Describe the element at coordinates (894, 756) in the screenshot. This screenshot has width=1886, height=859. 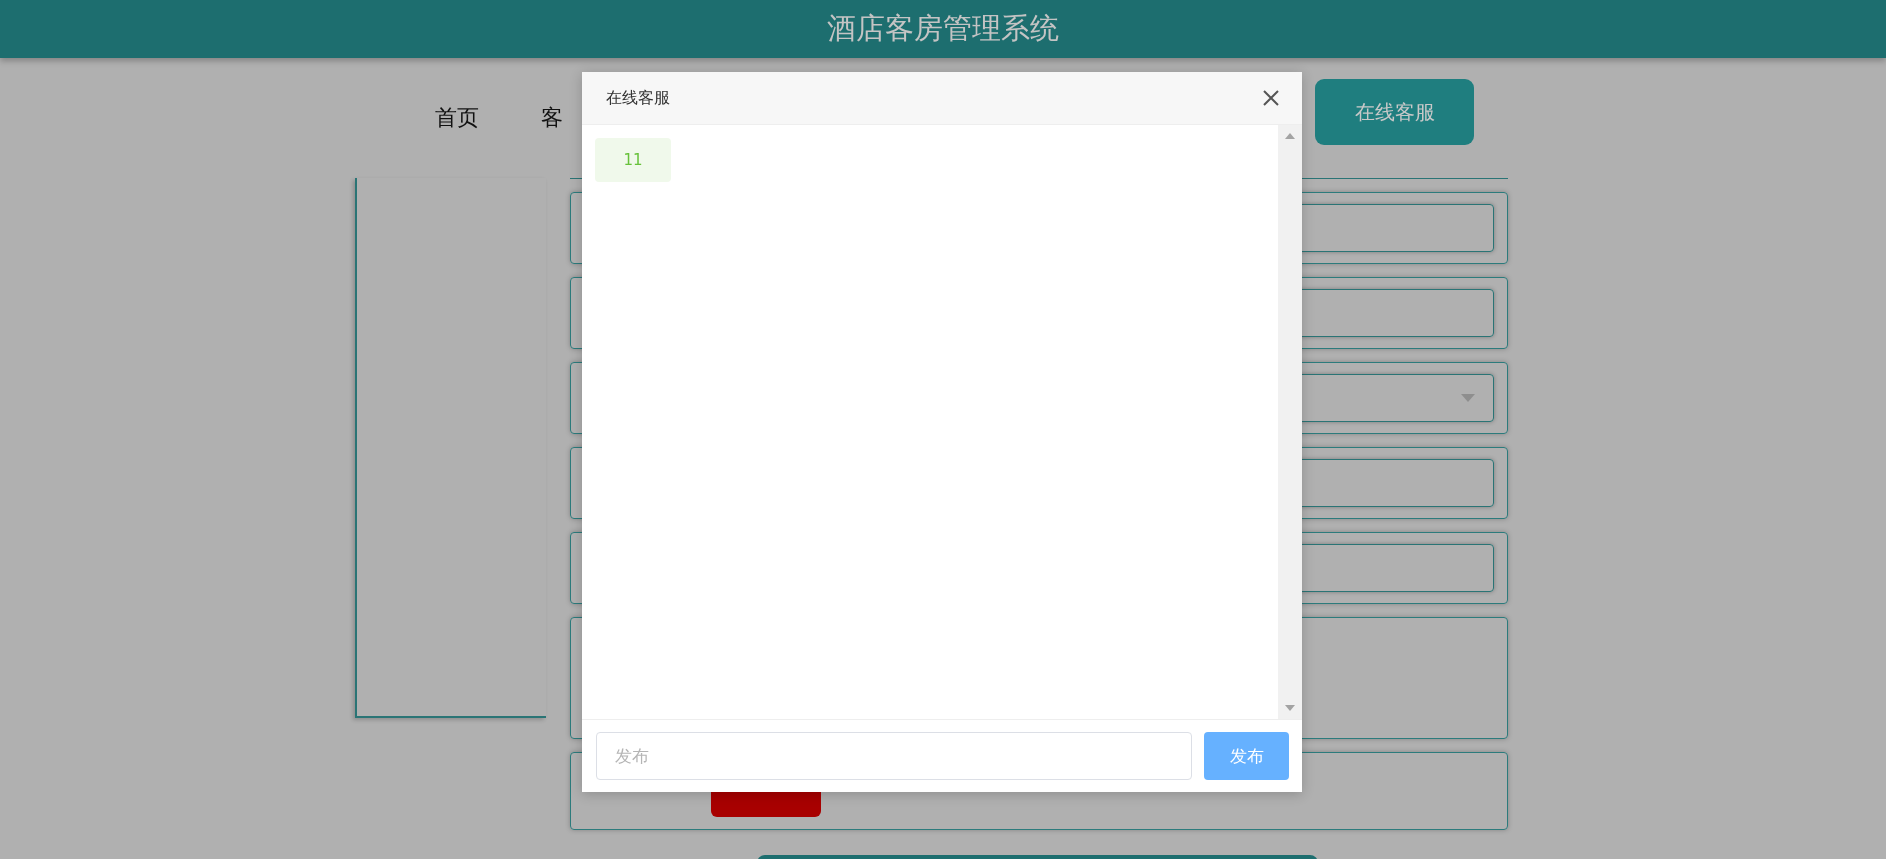
I see `message-input: 发布` at that location.